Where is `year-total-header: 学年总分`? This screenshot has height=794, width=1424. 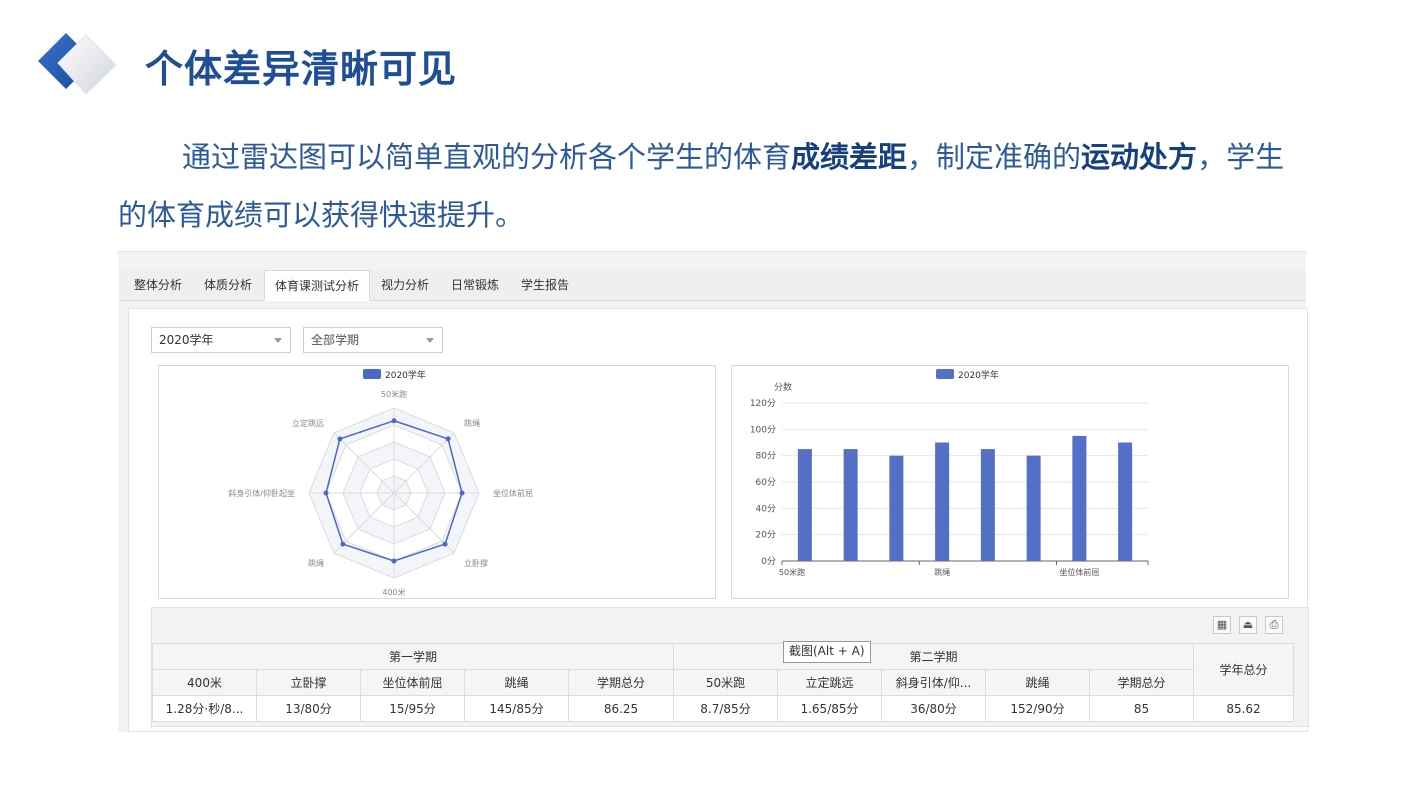
year-total-header: 学年总分 is located at coordinates (1243, 669).